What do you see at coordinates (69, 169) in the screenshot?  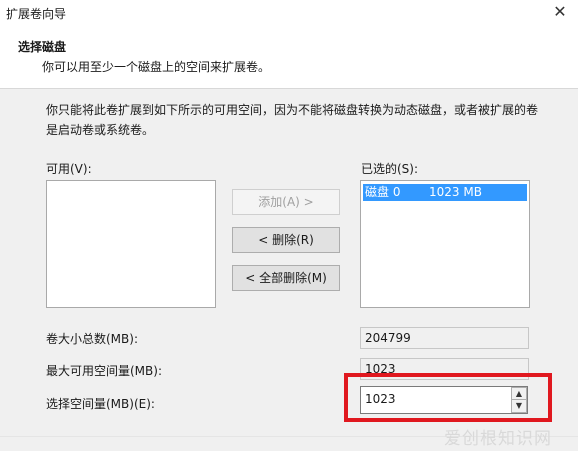 I see `available-label: 可用(V):` at bounding box center [69, 169].